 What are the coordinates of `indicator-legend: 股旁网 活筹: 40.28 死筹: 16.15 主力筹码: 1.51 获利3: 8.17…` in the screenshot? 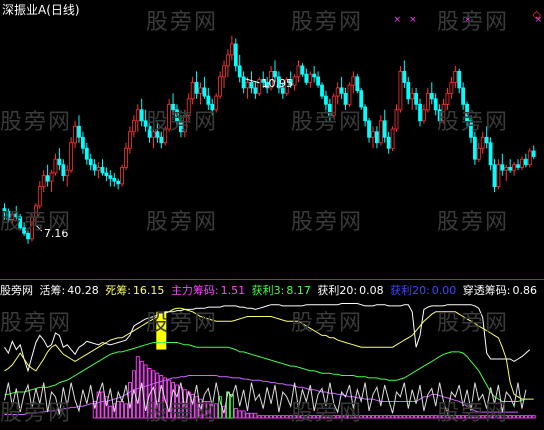 It's located at (272, 290).